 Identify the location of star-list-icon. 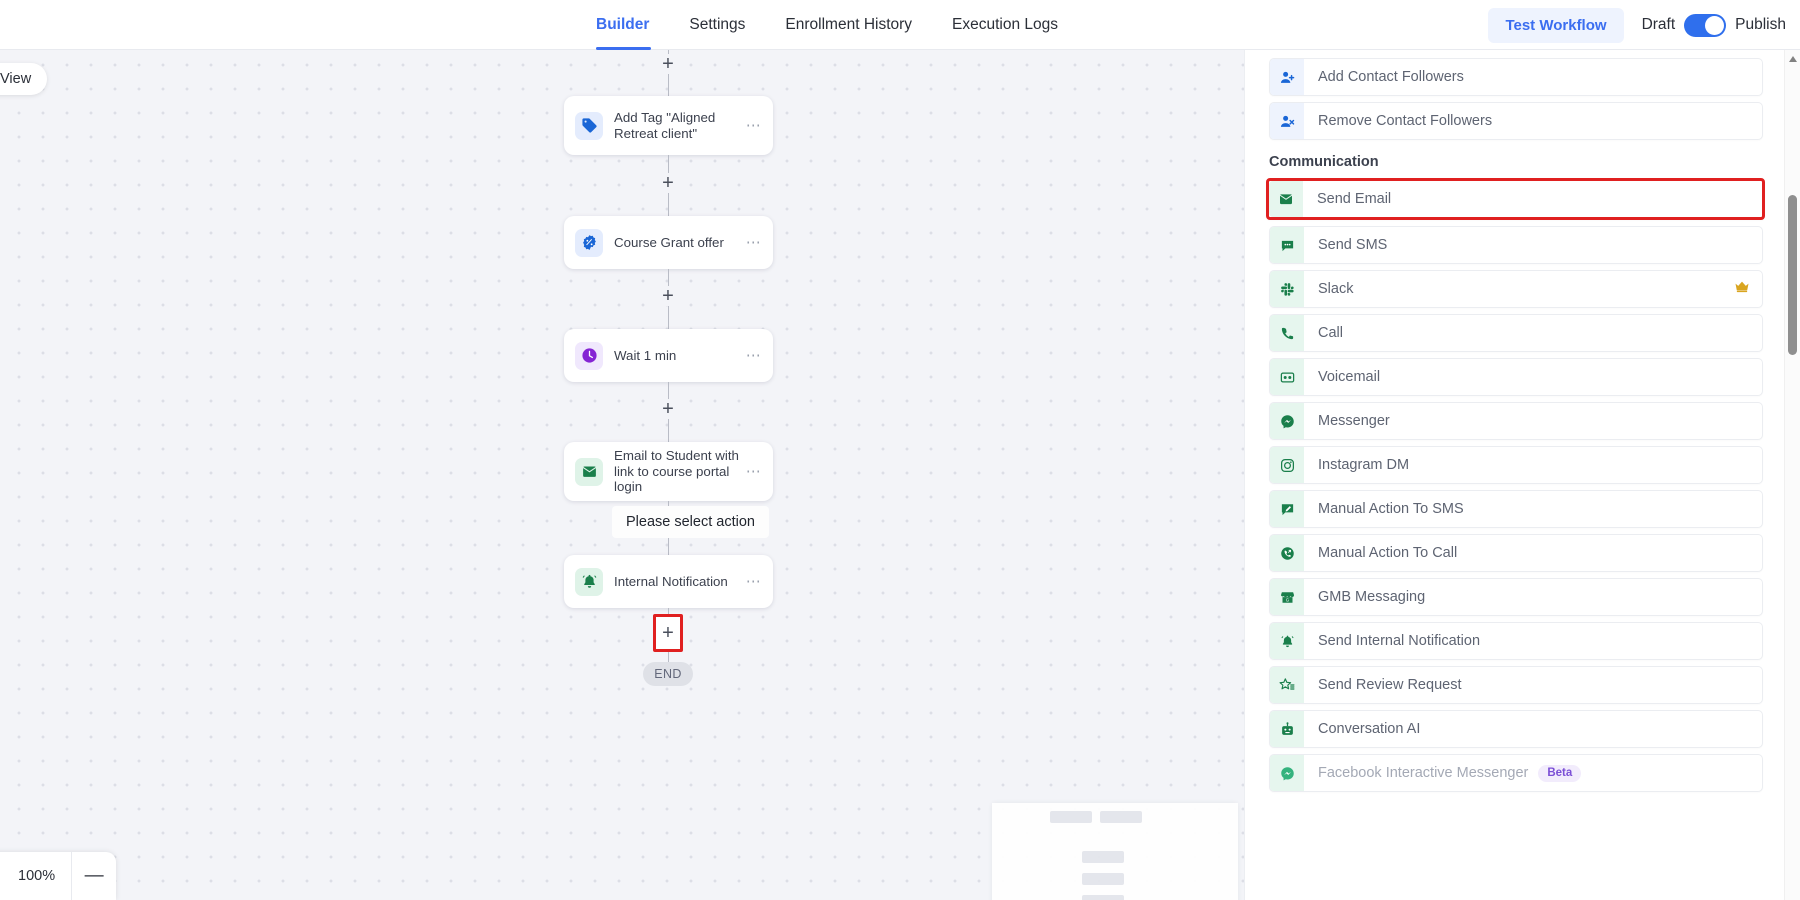
(1287, 685).